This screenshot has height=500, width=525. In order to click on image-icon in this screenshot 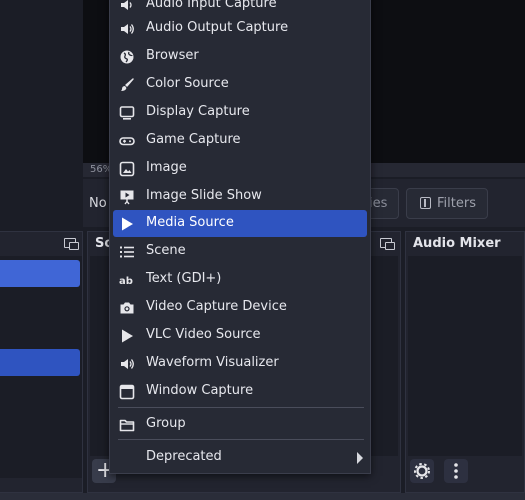, I will do `click(127, 169)`.